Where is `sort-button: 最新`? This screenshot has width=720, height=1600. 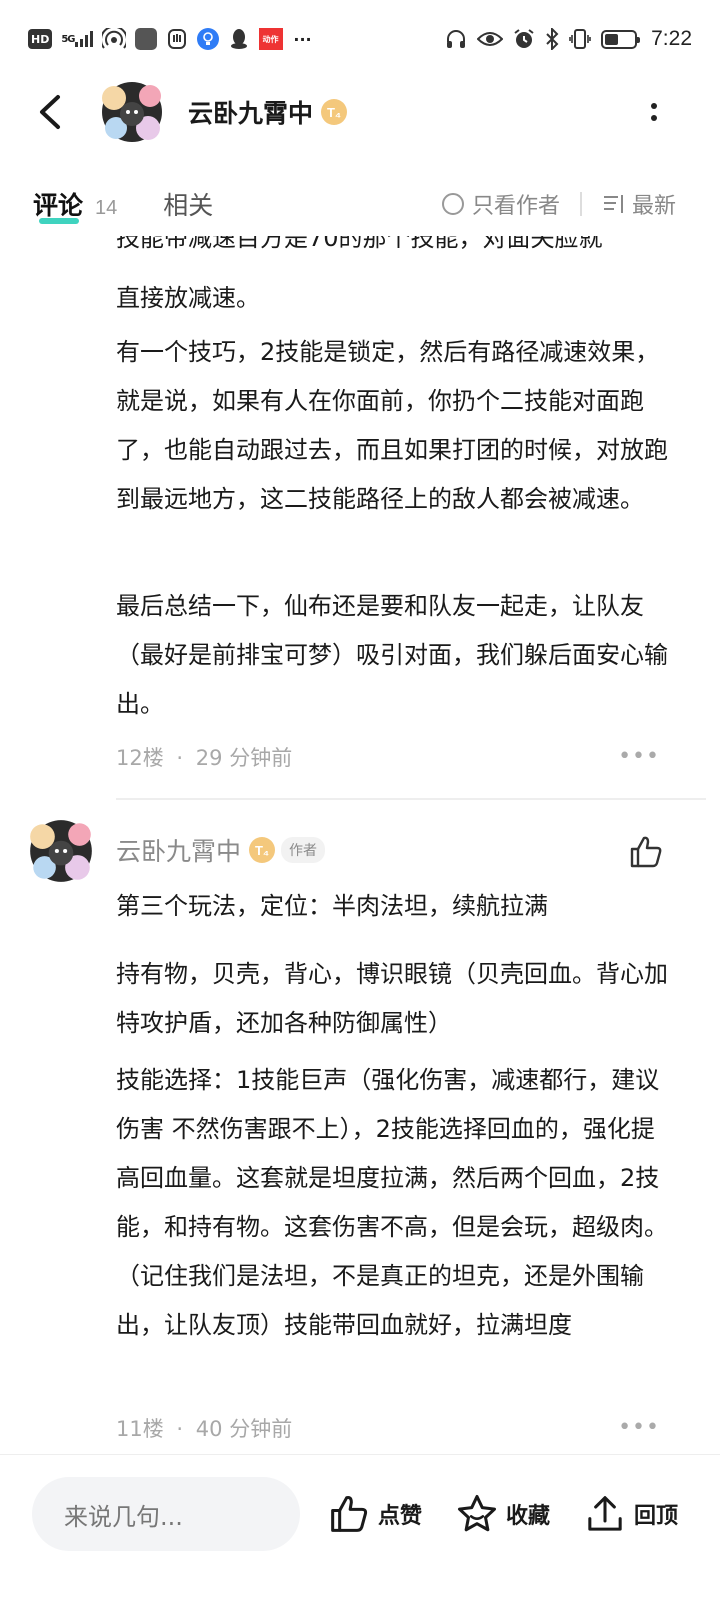
sort-button: 最新 is located at coordinates (639, 204).